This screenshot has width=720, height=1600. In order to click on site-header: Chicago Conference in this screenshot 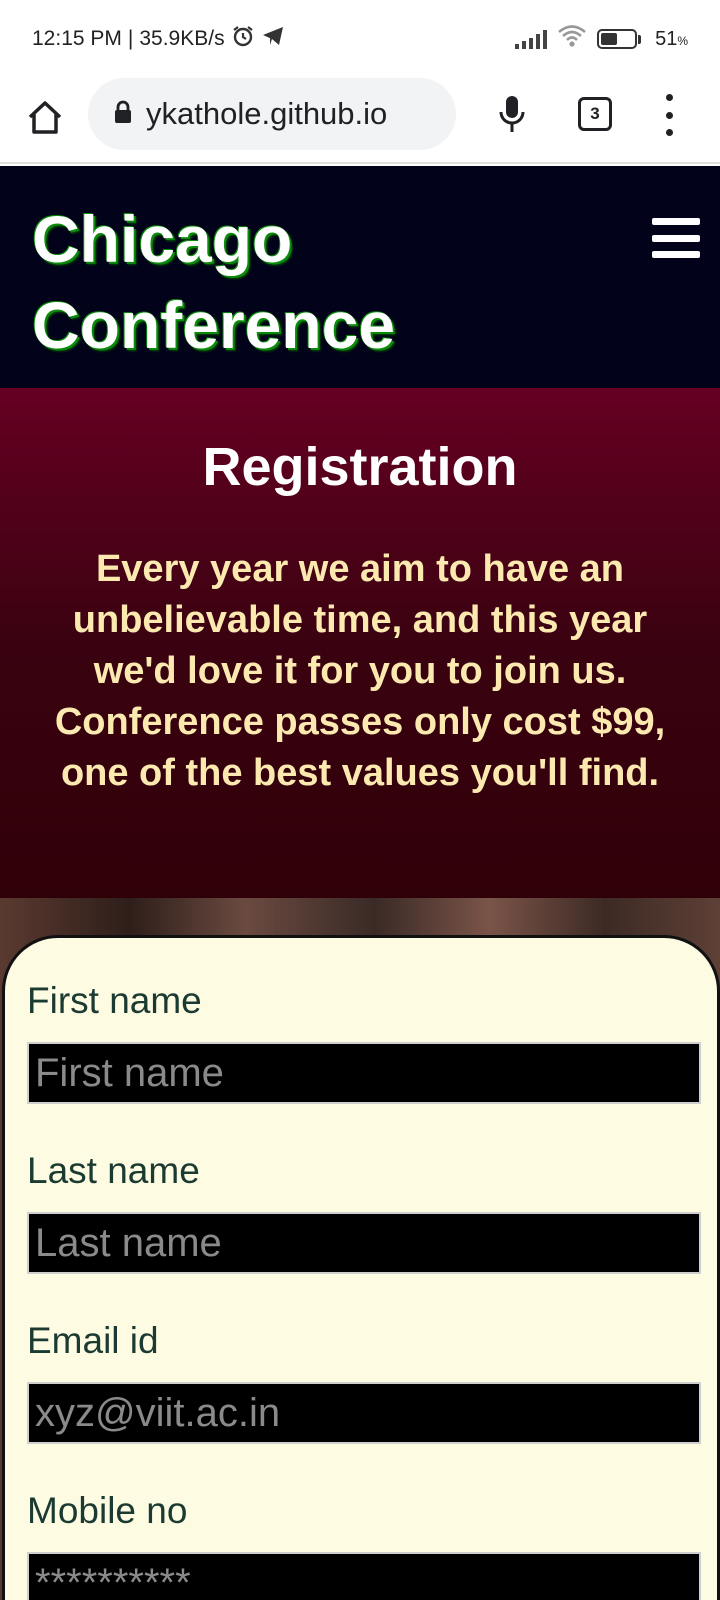, I will do `click(360, 277)`.